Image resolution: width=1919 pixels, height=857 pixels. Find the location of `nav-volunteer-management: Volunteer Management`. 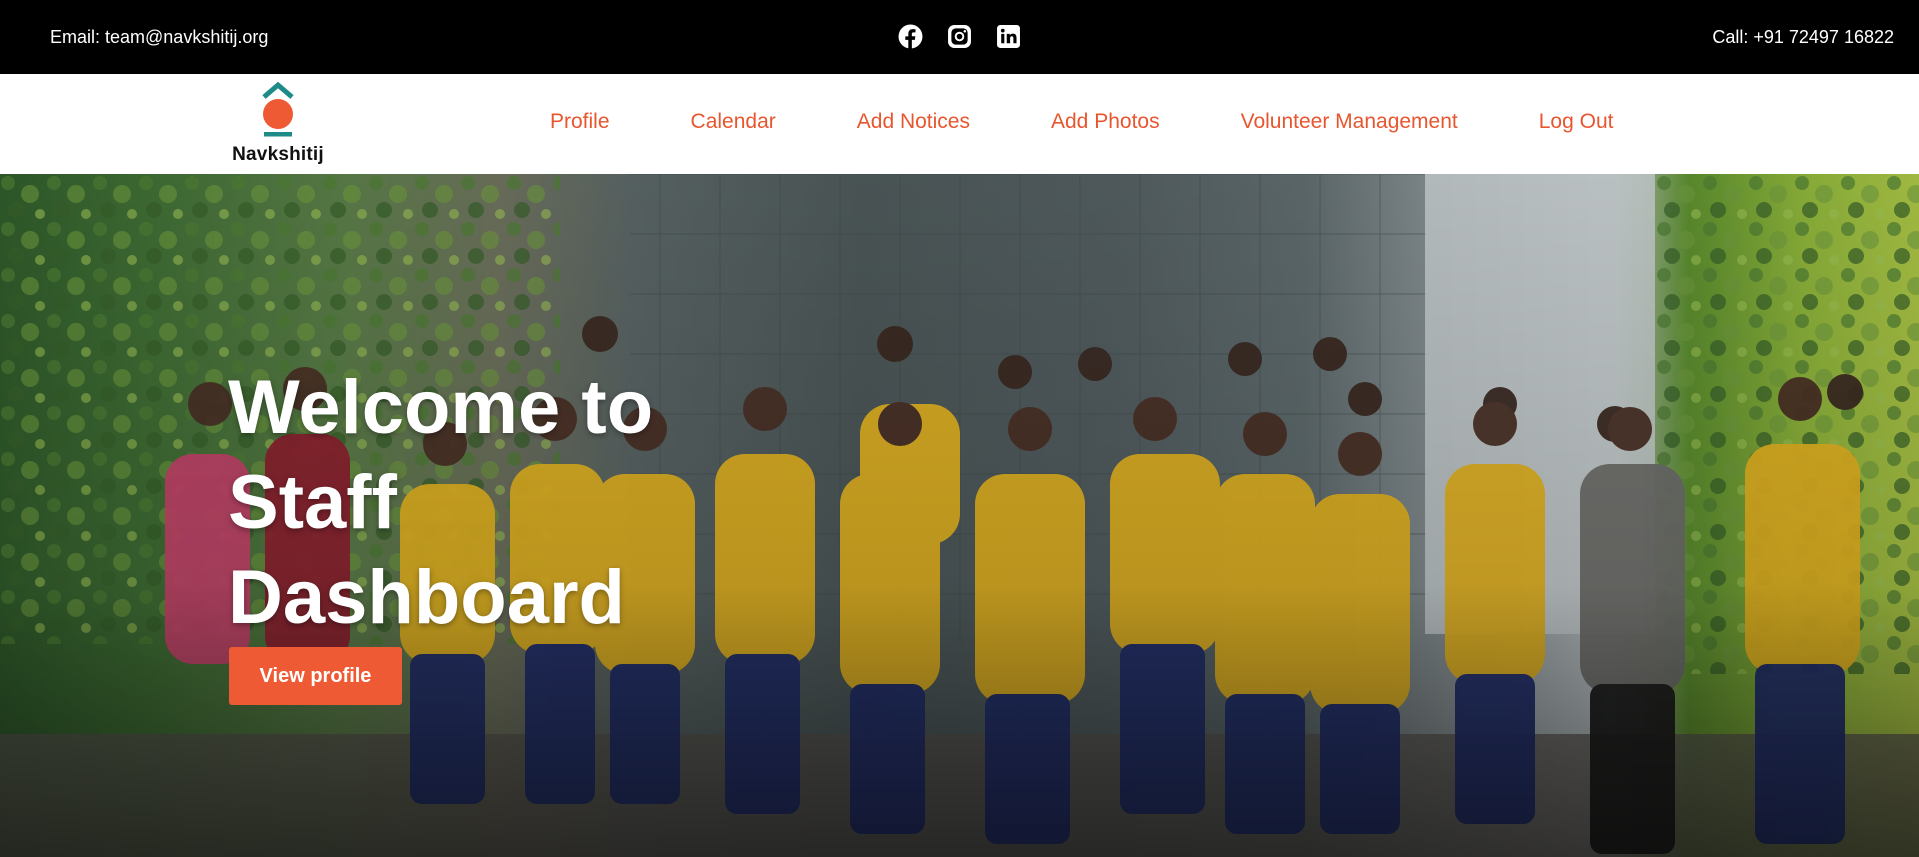

nav-volunteer-management: Volunteer Management is located at coordinates (1349, 122).